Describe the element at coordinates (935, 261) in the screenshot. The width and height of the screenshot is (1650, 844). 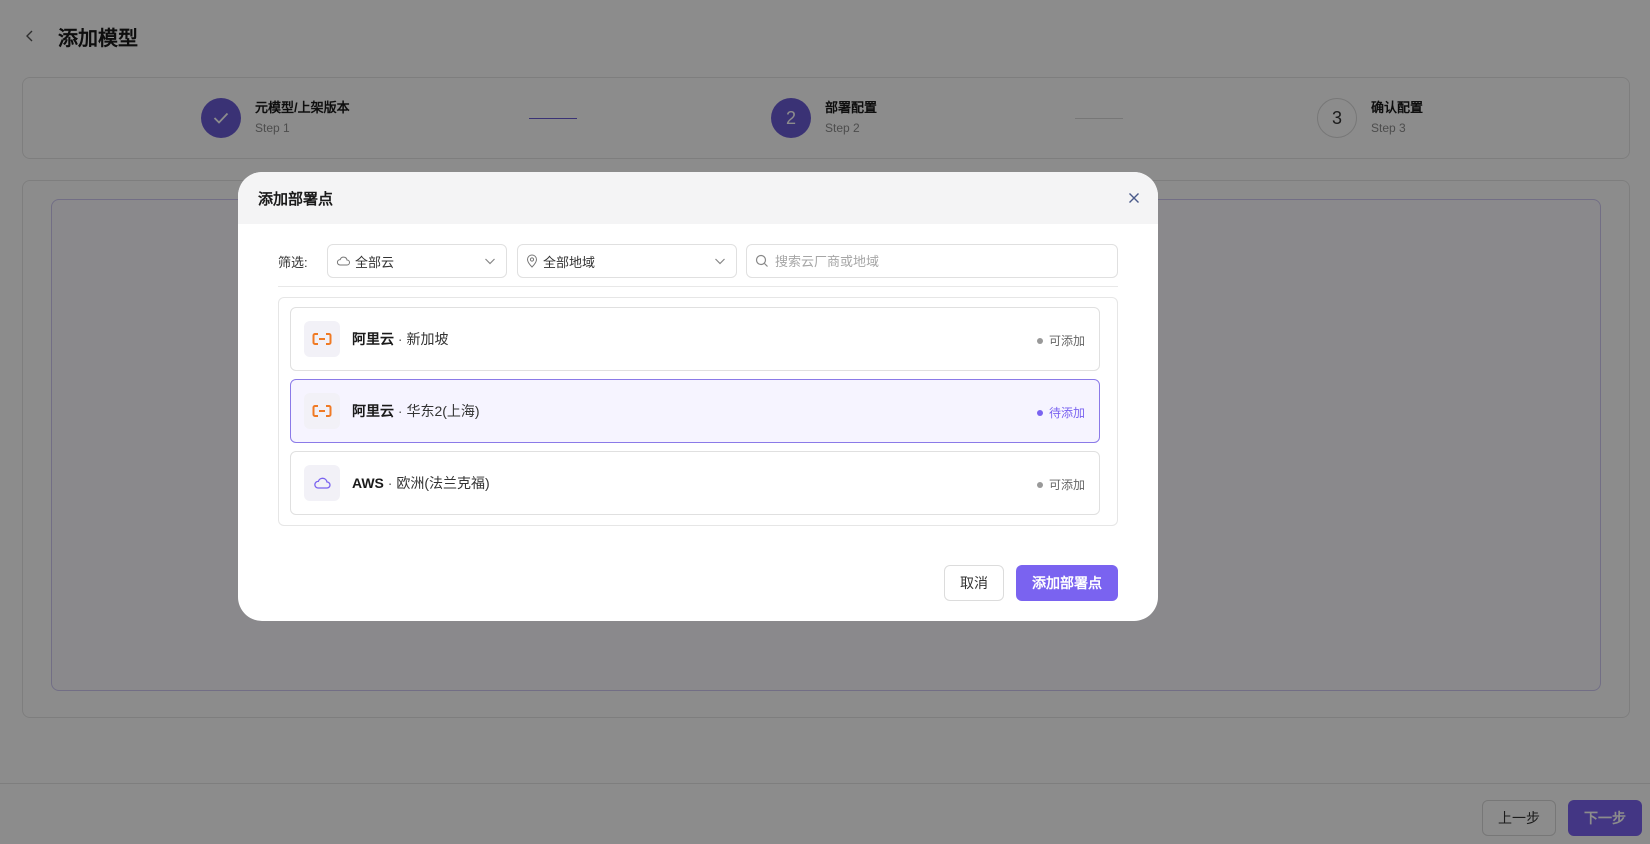
I see `search-input` at that location.